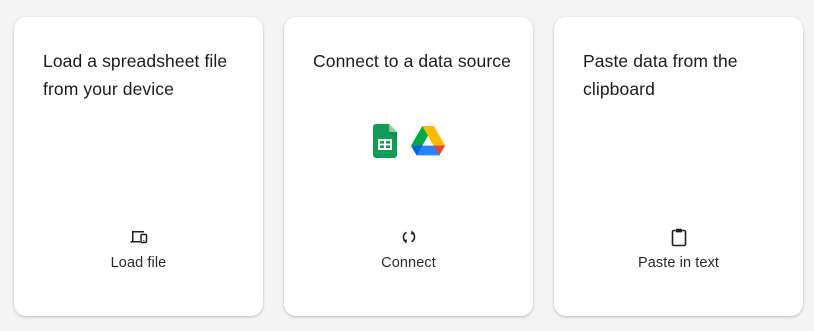 This screenshot has height=331, width=814. I want to click on data-source-icons, so click(408, 141).